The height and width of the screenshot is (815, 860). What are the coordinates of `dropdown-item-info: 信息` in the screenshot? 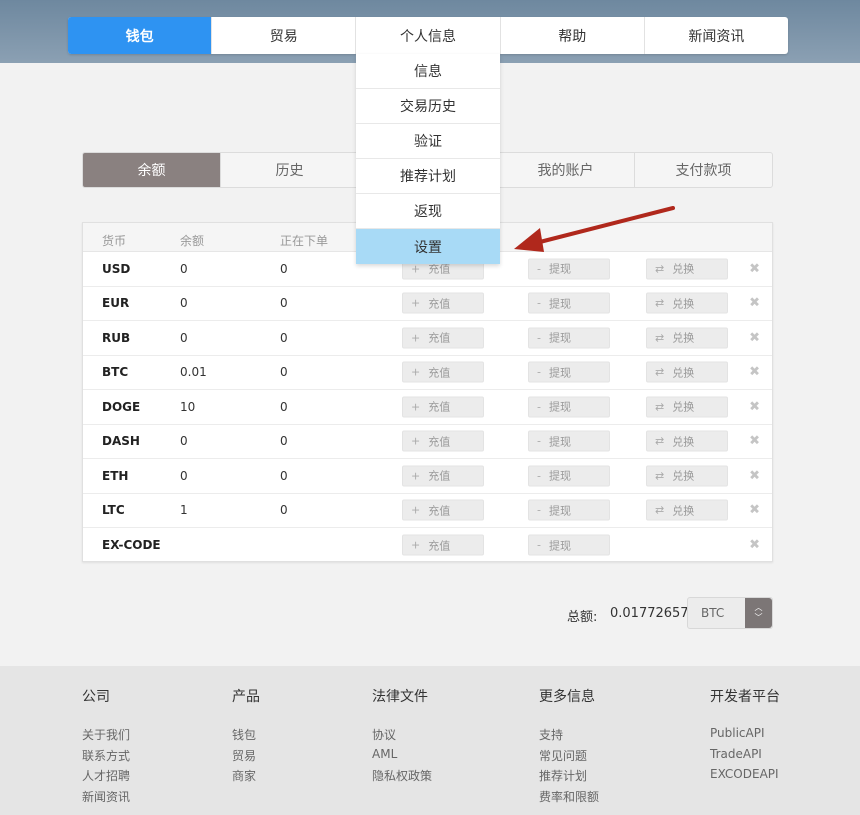 It's located at (428, 71).